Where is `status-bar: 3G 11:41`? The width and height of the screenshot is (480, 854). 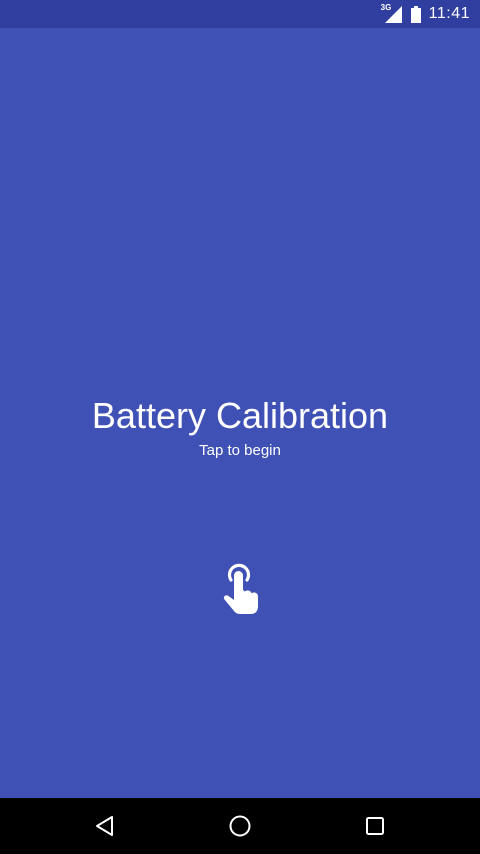 status-bar: 3G 11:41 is located at coordinates (240, 14).